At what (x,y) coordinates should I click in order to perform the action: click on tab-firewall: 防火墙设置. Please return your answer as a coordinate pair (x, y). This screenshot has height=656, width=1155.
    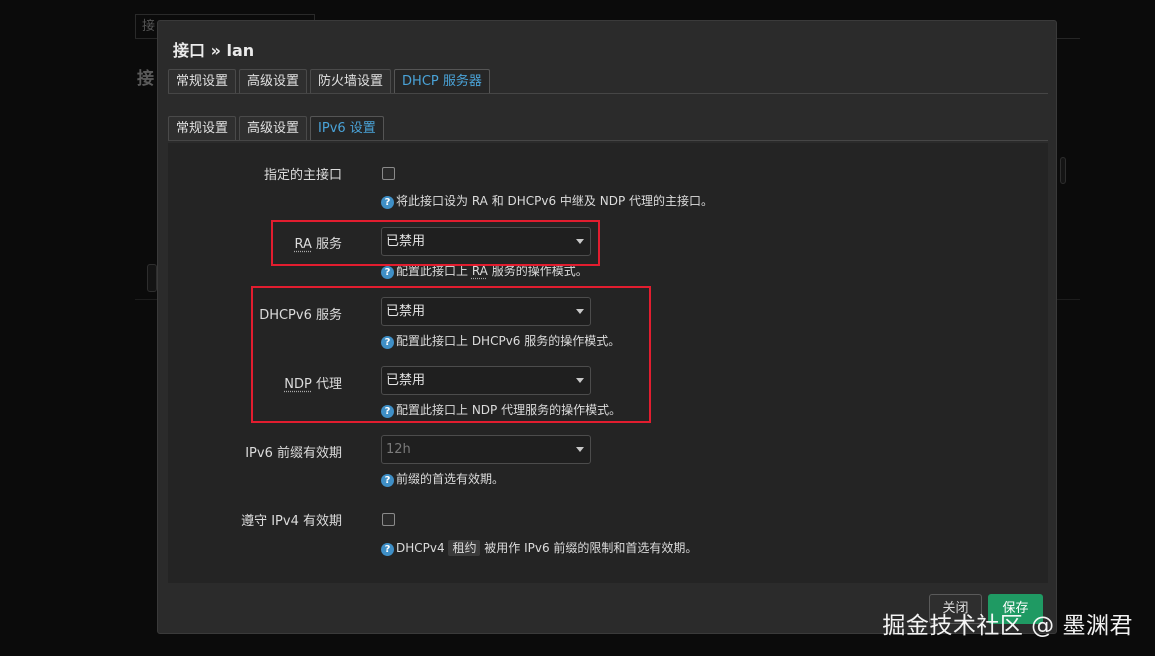
    Looking at the image, I should click on (351, 81).